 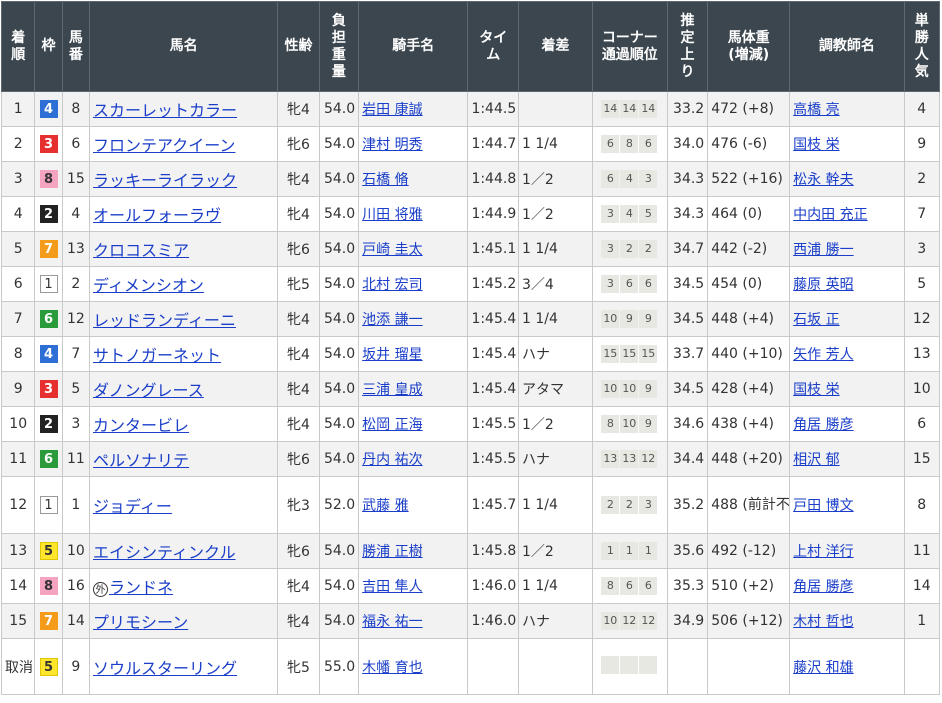 I want to click on corner-position: 14, so click(x=629, y=109).